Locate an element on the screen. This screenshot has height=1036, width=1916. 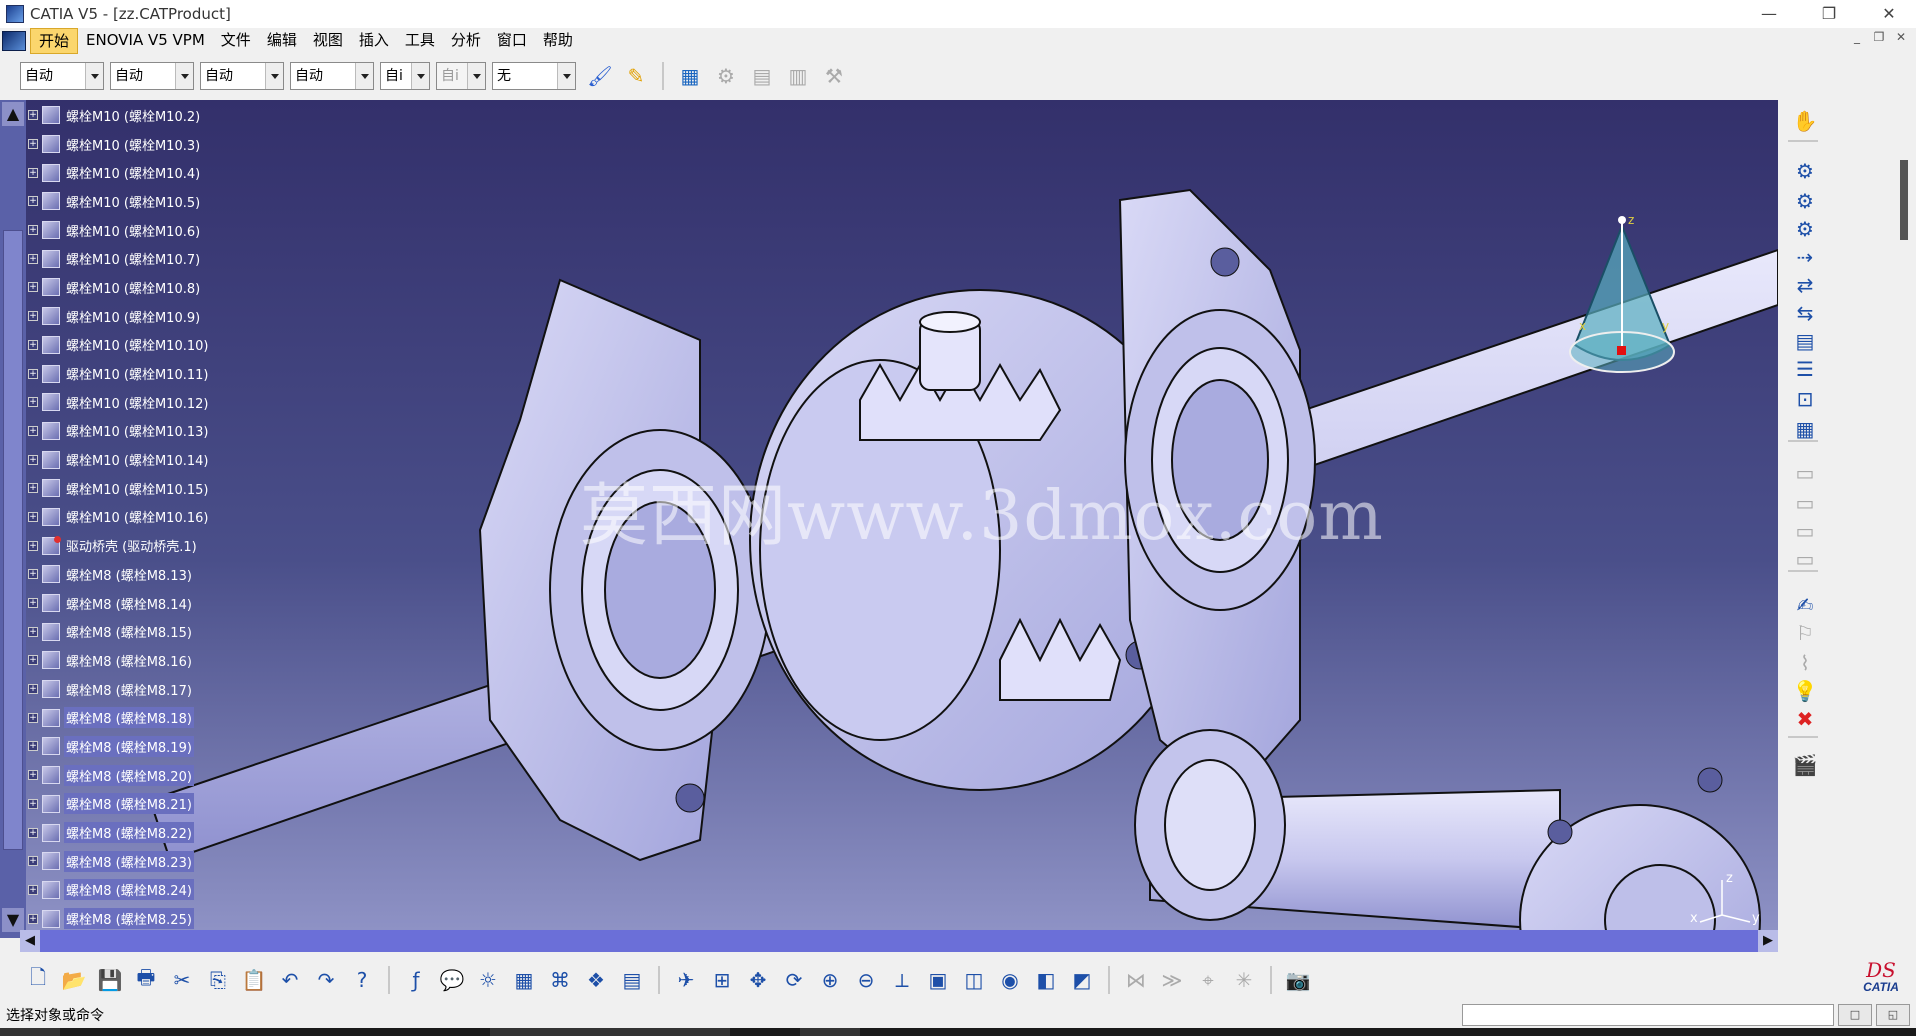
tree-node: + 螺栓M8 (螺栓M8.17) is located at coordinates (176, 689).